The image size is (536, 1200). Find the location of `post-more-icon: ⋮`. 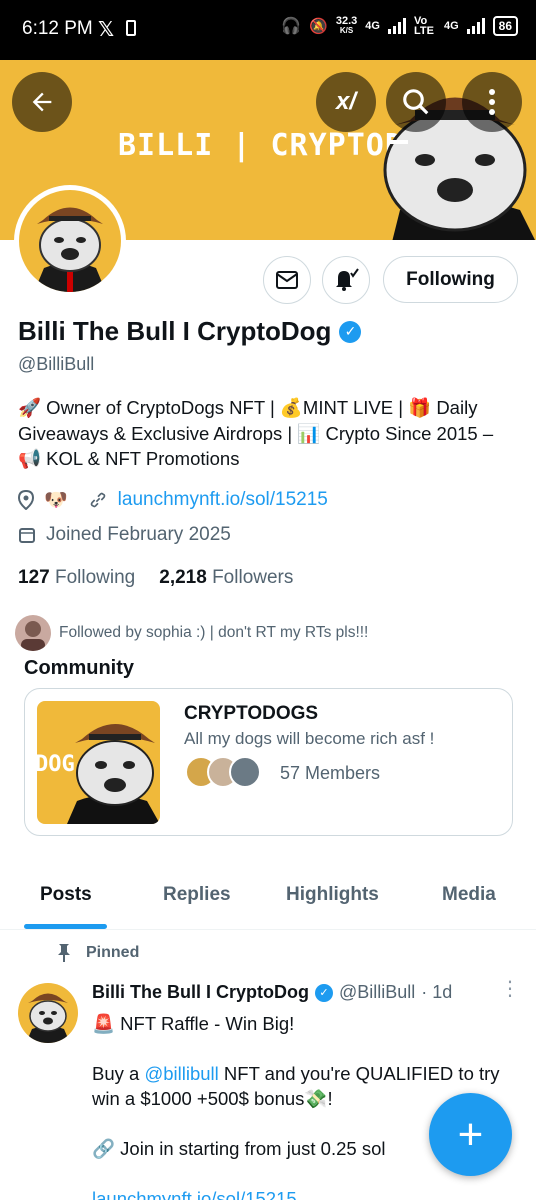

post-more-icon: ⋮ is located at coordinates (510, 989).